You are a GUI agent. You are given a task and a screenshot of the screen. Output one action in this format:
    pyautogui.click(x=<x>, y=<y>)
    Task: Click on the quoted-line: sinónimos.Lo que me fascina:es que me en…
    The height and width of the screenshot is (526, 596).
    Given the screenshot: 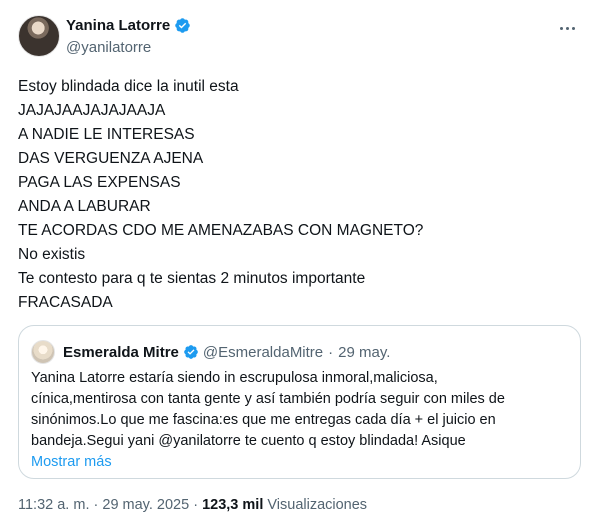 What is the action you would take?
    pyautogui.click(x=263, y=420)
    